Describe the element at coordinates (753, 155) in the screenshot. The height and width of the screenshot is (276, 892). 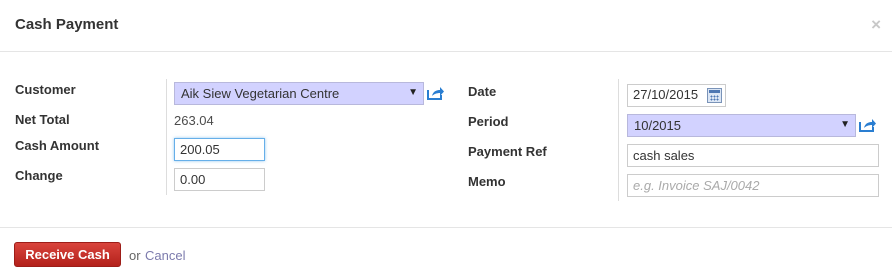
I see `payment-ref-input` at that location.